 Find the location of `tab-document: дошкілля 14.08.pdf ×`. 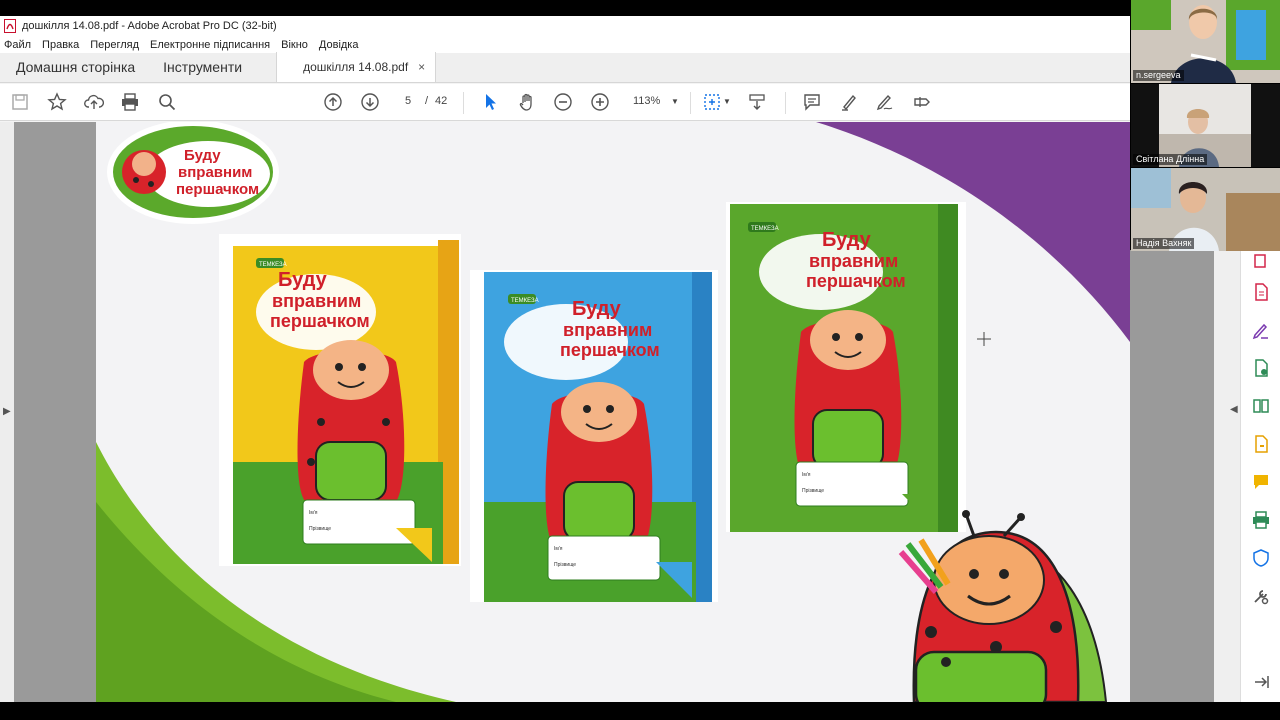

tab-document: дошкілля 14.08.pdf × is located at coordinates (356, 67).